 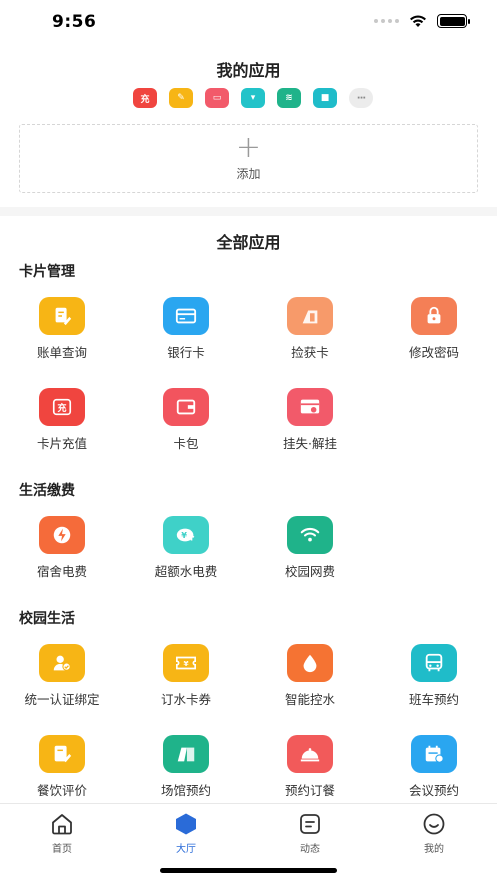 What do you see at coordinates (453, 21) in the screenshot?
I see `battery-icon` at bounding box center [453, 21].